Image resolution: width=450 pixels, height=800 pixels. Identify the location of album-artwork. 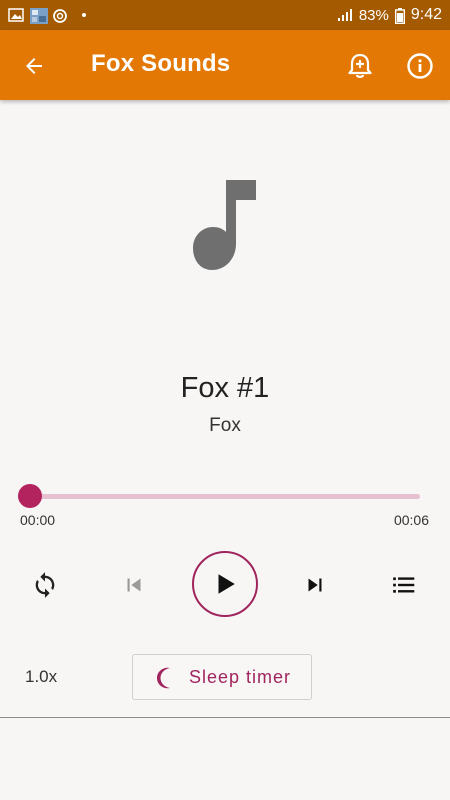
(225, 226).